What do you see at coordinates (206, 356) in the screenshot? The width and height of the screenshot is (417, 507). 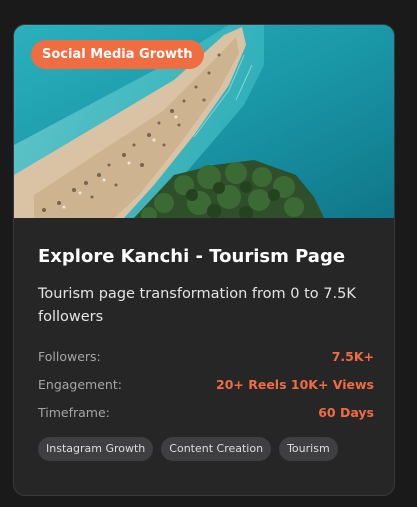 I see `stat-followers: Followers: 7.5K+` at bounding box center [206, 356].